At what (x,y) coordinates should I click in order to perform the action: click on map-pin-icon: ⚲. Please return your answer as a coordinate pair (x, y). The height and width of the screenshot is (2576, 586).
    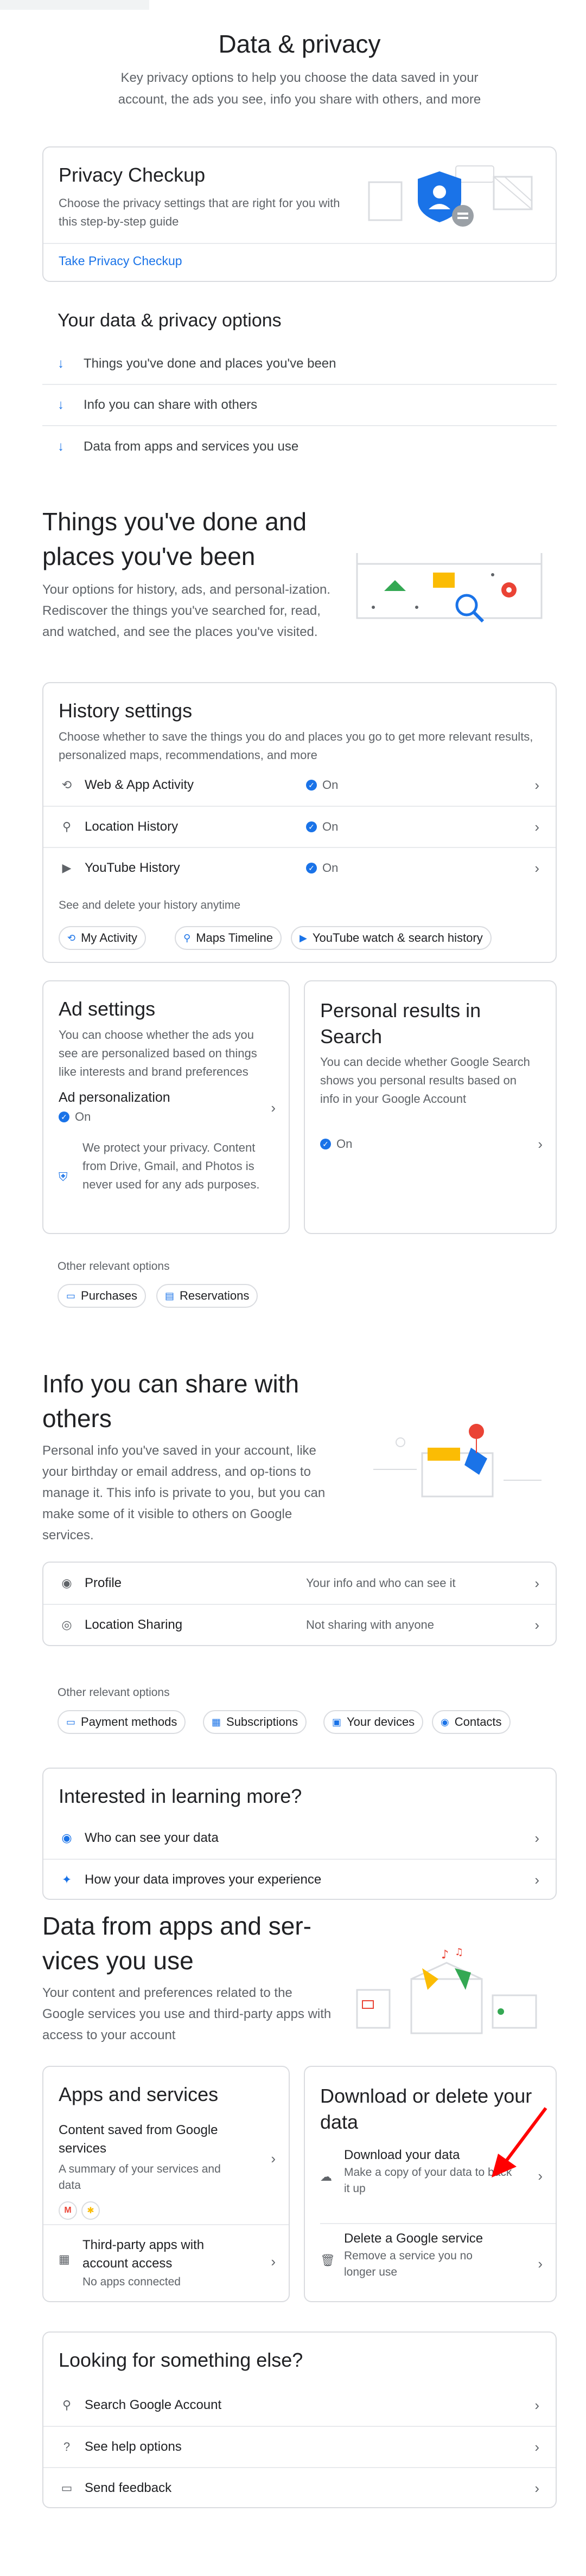
    Looking at the image, I should click on (187, 937).